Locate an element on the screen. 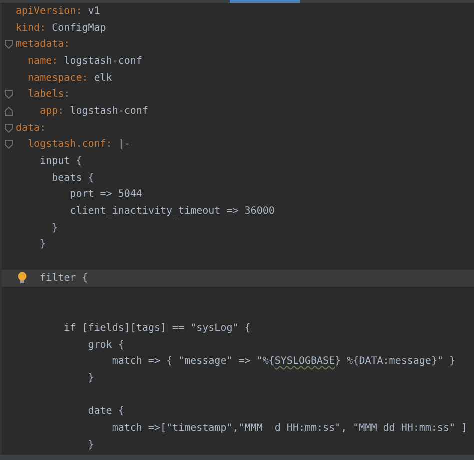 The width and height of the screenshot is (474, 460). code-line: filter { is located at coordinates (63, 278).